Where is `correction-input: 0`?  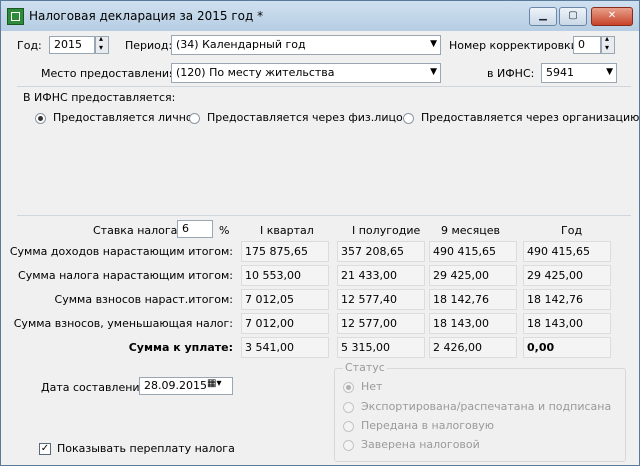
correction-input: 0 is located at coordinates (587, 45).